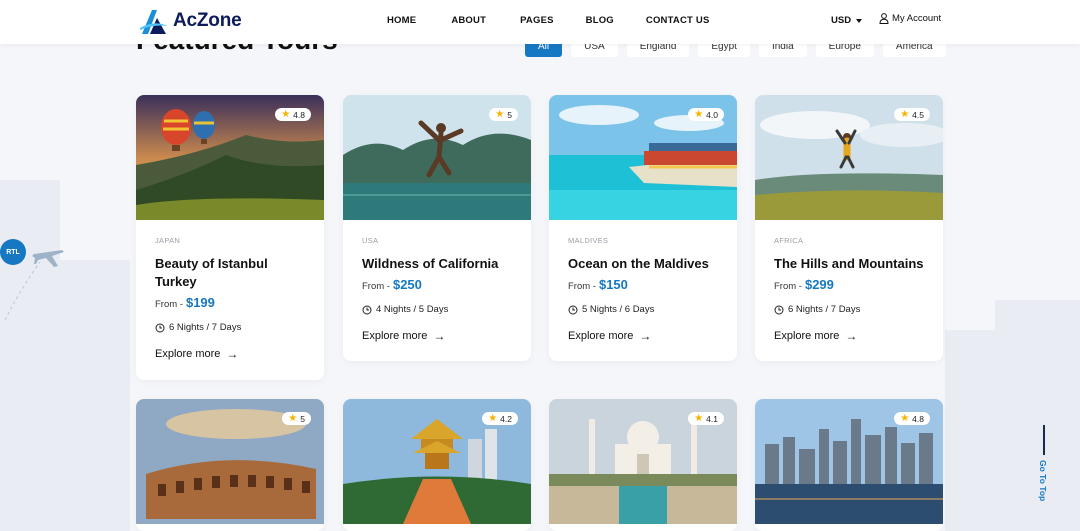  I want to click on my-account-link: My Account, so click(910, 18).